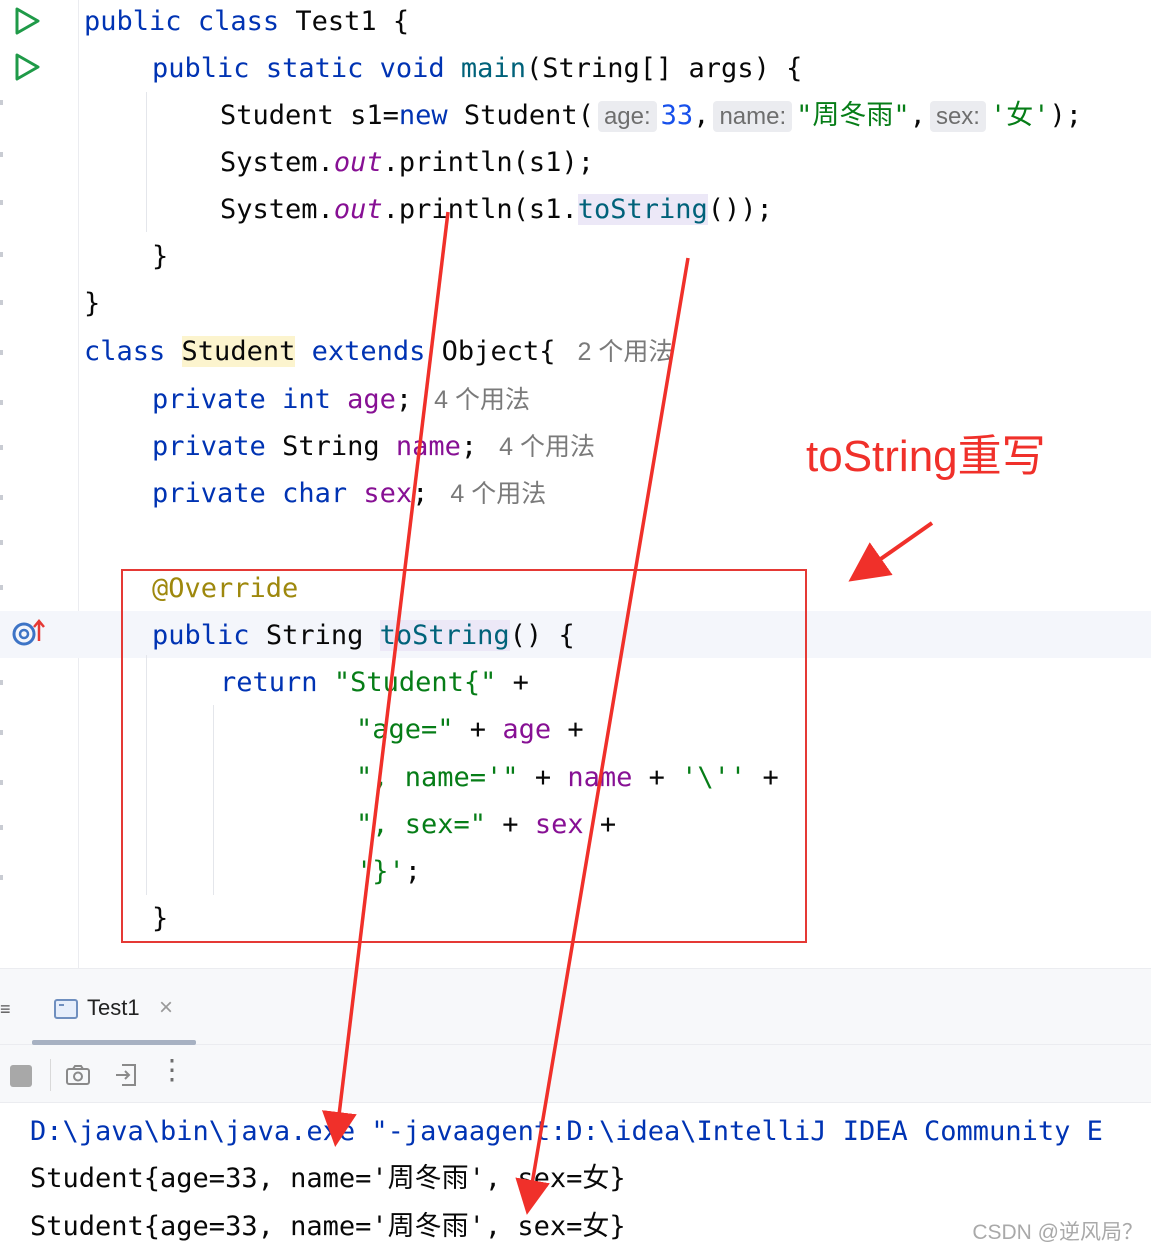 Image resolution: width=1151 pixels, height=1254 pixels. What do you see at coordinates (926, 456) in the screenshot?
I see `annotation-label: toString重写` at bounding box center [926, 456].